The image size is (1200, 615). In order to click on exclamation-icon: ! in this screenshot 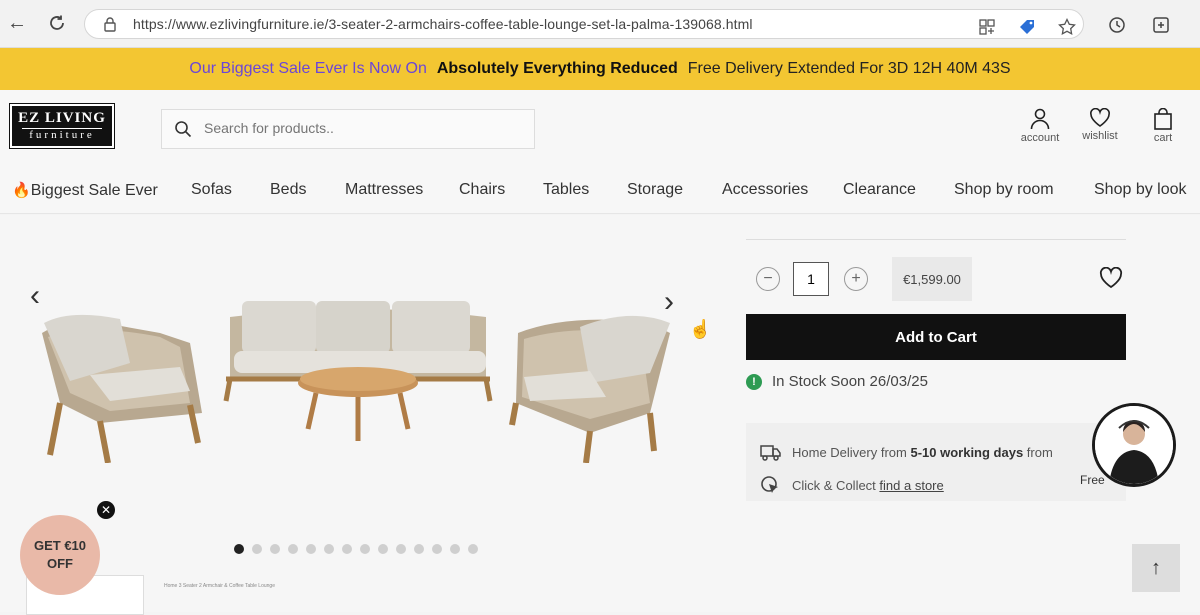, I will do `click(754, 381)`.